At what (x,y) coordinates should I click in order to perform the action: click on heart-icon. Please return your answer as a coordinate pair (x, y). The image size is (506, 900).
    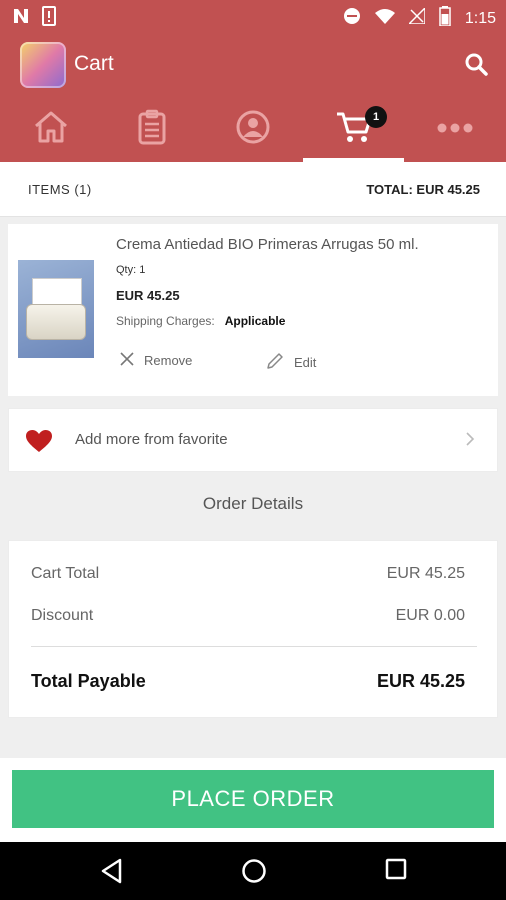
    Looking at the image, I should click on (39, 443).